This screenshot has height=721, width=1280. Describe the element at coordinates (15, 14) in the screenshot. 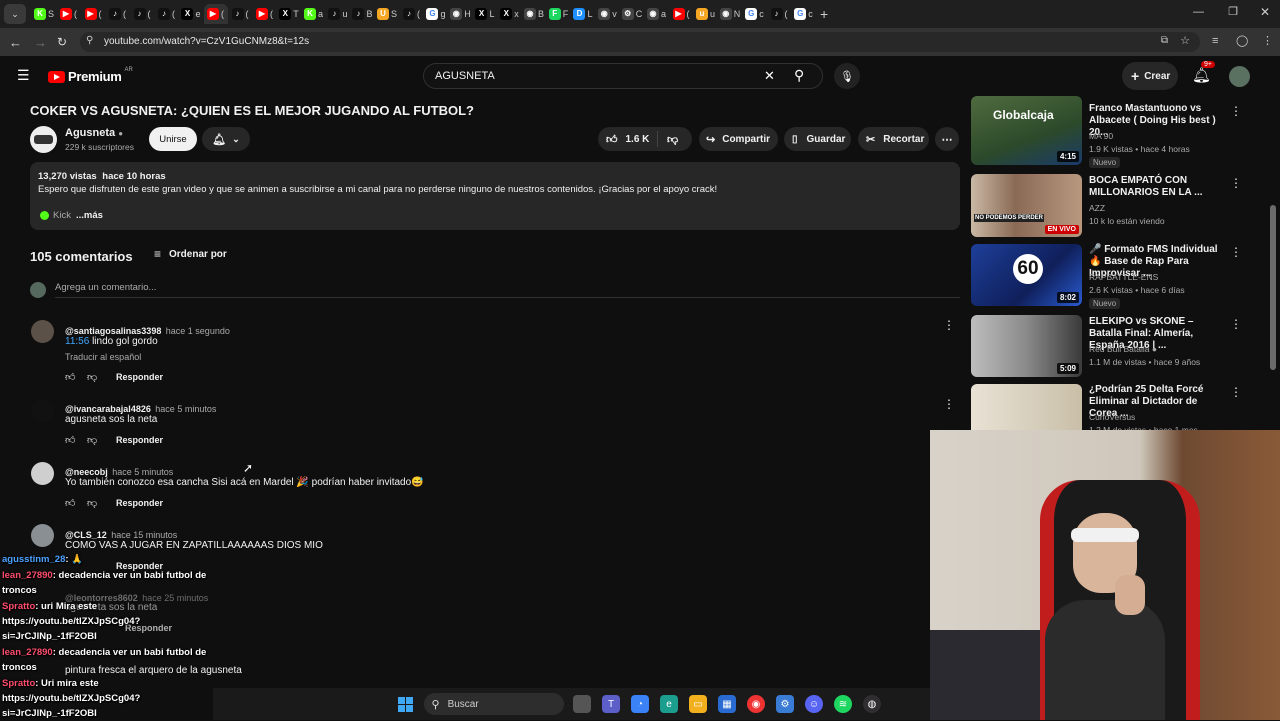

I see `tab-list-dropdown: ⌄` at that location.